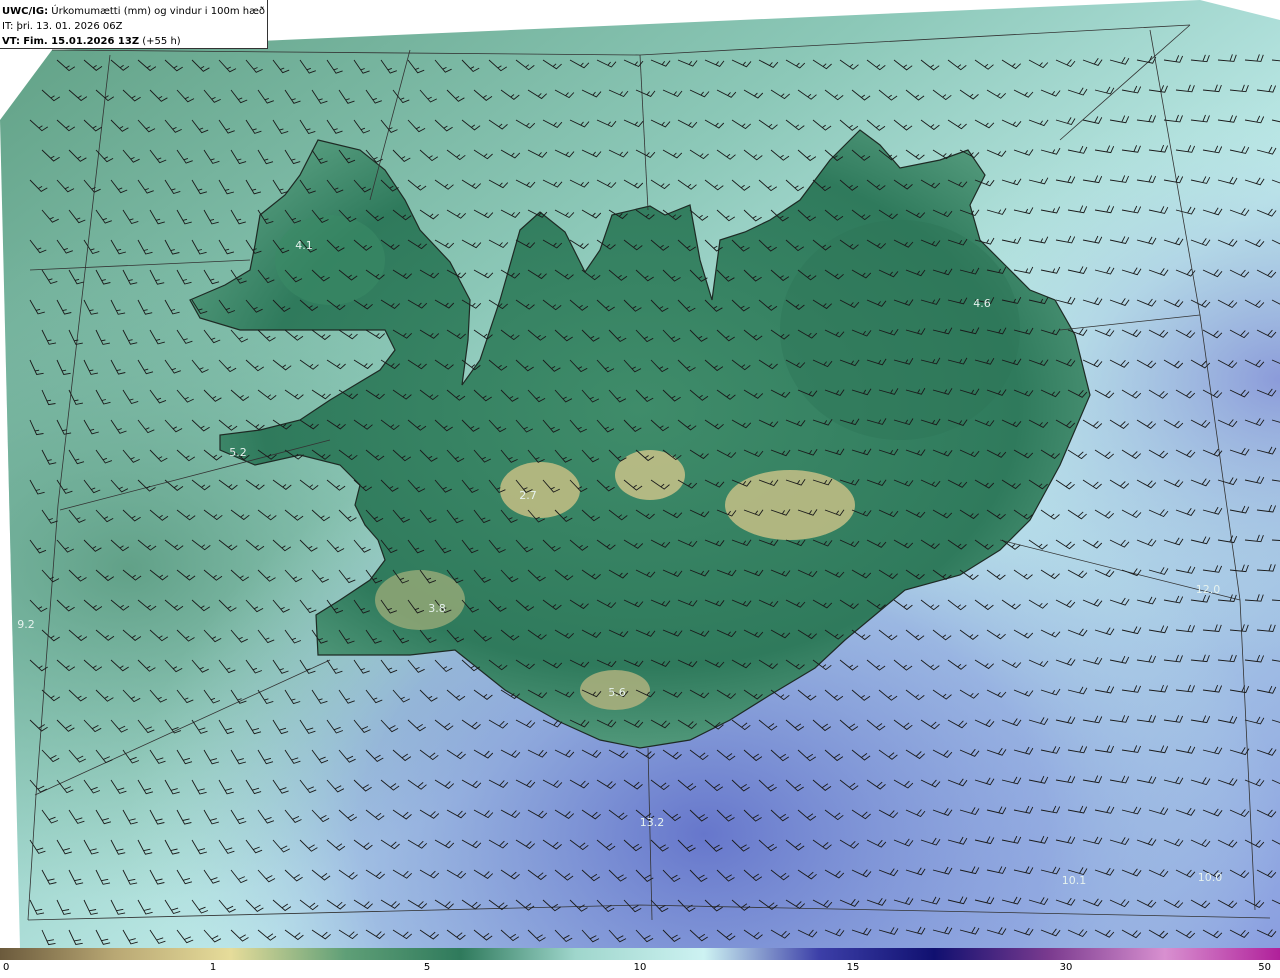 The height and width of the screenshot is (978, 1280). Describe the element at coordinates (1066, 967) in the screenshot. I see `colorbar-tick-label: 30` at that location.